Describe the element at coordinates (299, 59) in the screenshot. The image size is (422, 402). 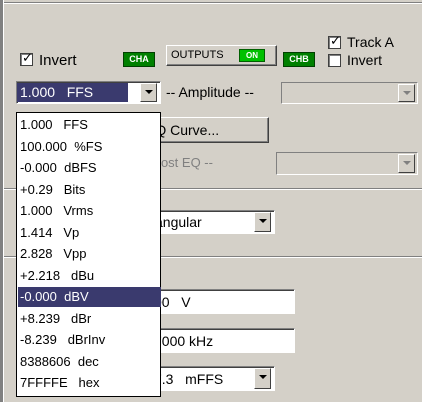
I see `chb-badge: CHB` at that location.